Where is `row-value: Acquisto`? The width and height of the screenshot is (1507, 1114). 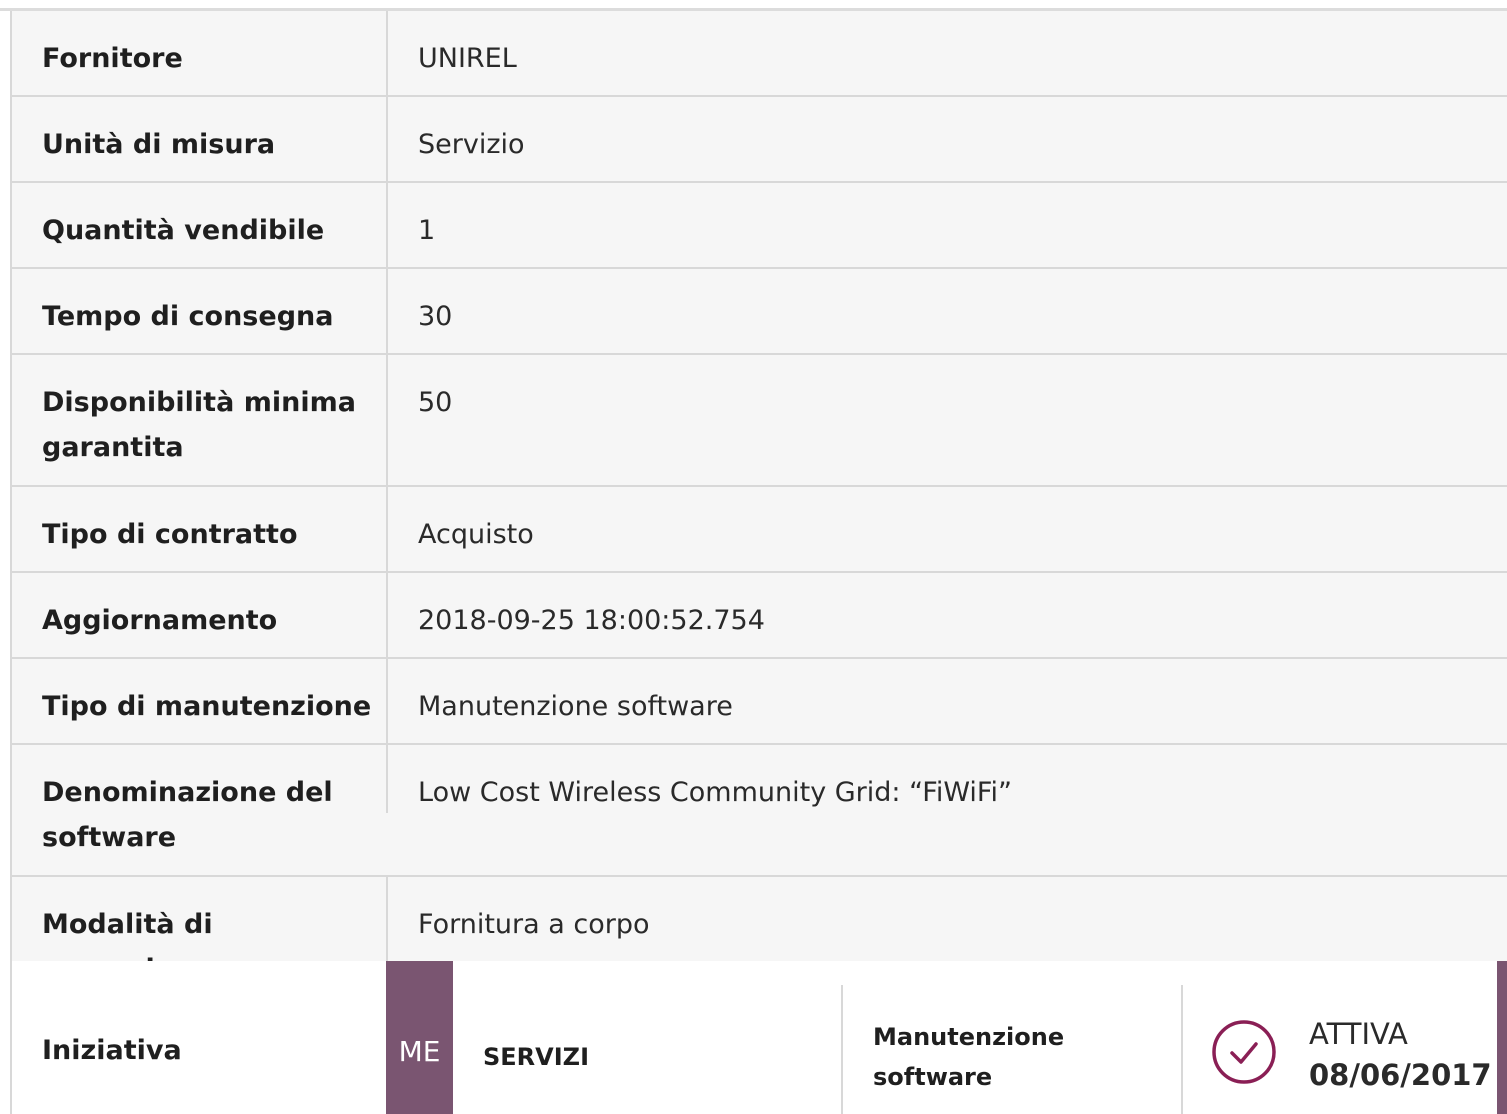
row-value: Acquisto is located at coordinates (476, 534).